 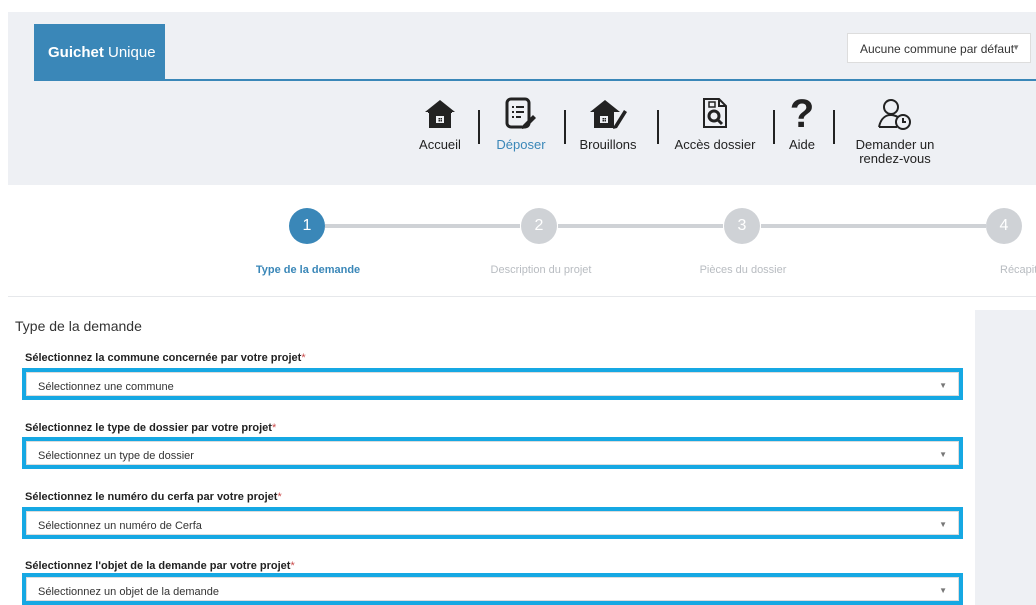 I want to click on form-title: Type de la demande, so click(x=78, y=326).